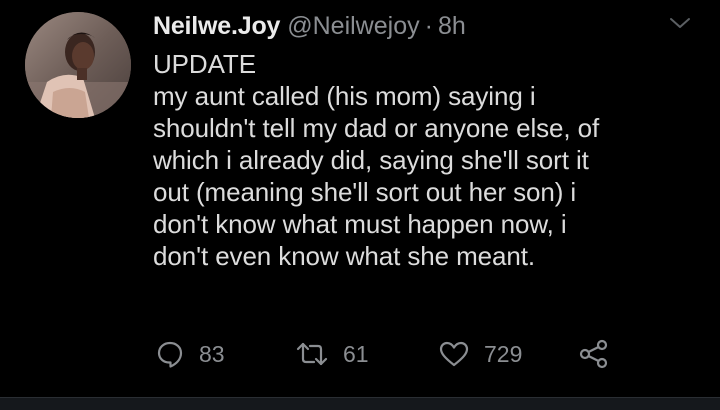 The height and width of the screenshot is (410, 720). I want to click on profile-photo-icon, so click(78, 65).